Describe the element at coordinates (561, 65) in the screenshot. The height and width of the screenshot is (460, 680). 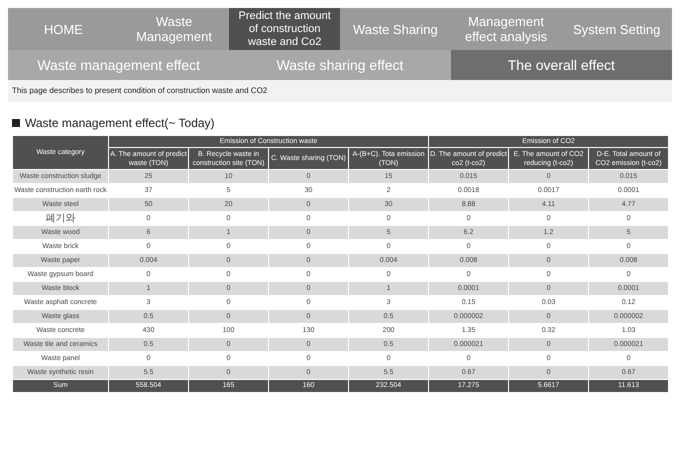
I see `sub-tab: The overall effect` at that location.